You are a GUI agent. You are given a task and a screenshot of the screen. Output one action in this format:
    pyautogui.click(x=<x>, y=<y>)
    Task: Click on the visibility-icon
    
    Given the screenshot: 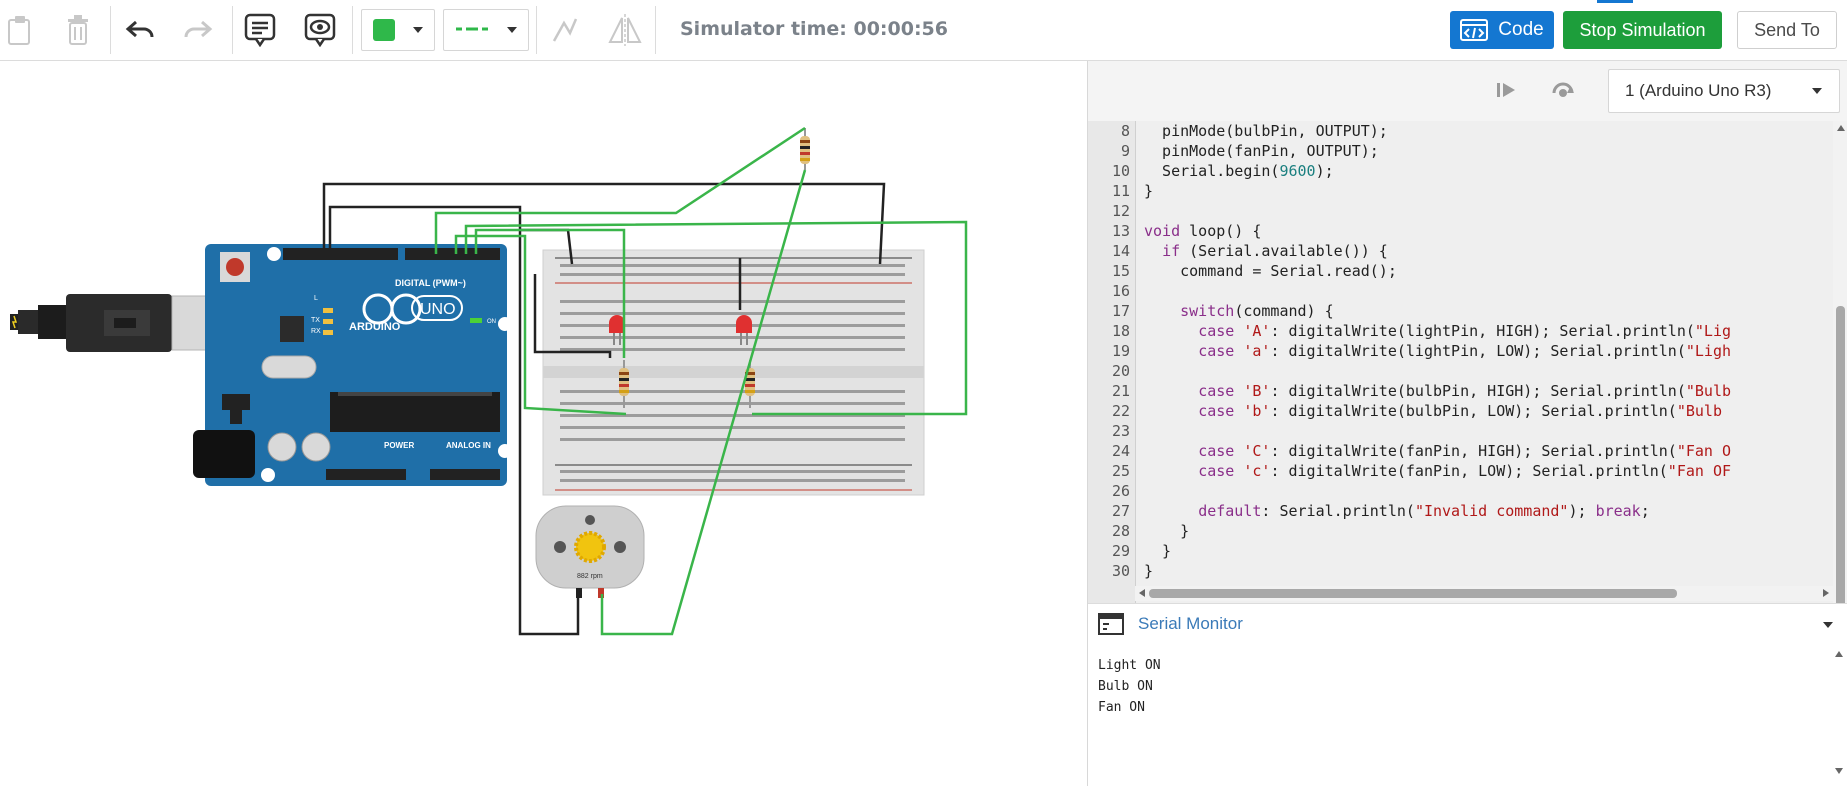 What is the action you would take?
    pyautogui.click(x=320, y=30)
    